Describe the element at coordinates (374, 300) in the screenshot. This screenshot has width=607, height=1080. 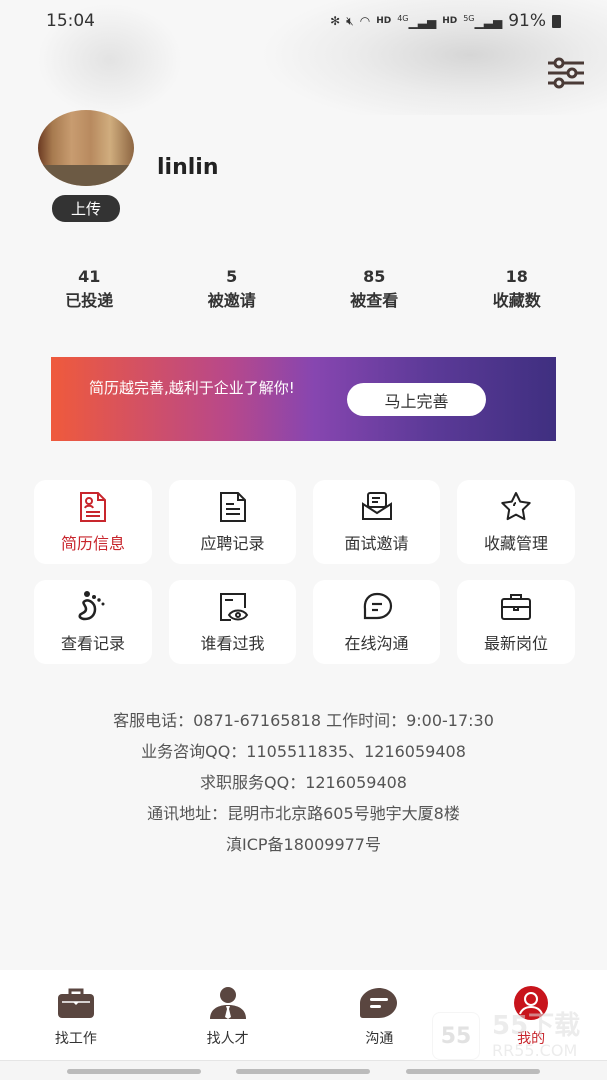
I see `stat-label: 被查看` at that location.